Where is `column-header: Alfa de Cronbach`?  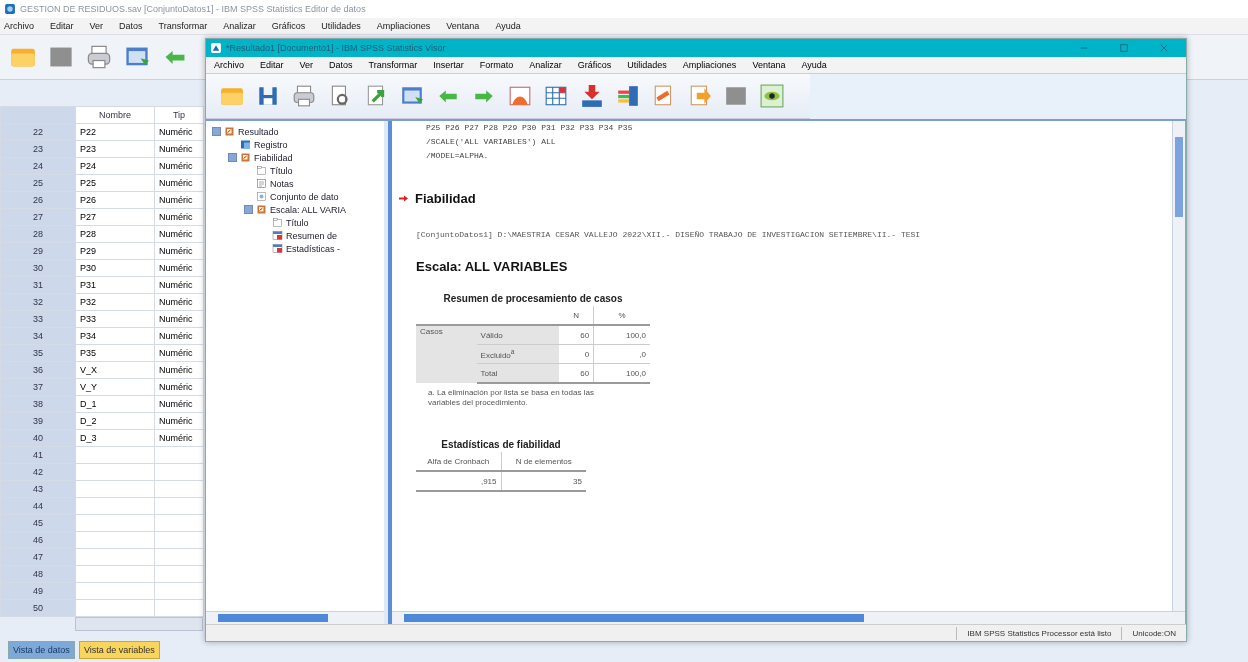
column-header: Alfa de Cronbach is located at coordinates (458, 461).